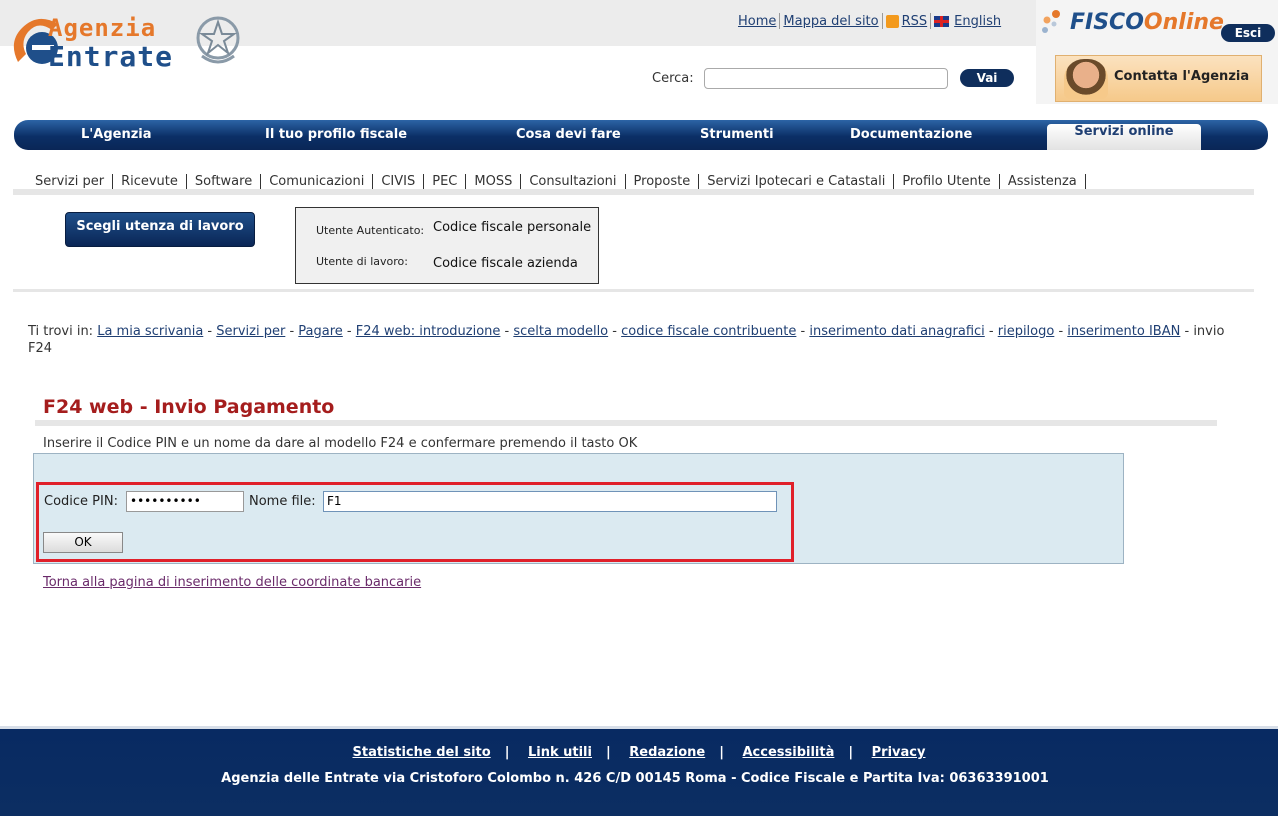 The width and height of the screenshot is (1278, 816). I want to click on file-name-input: F1, so click(550, 501).